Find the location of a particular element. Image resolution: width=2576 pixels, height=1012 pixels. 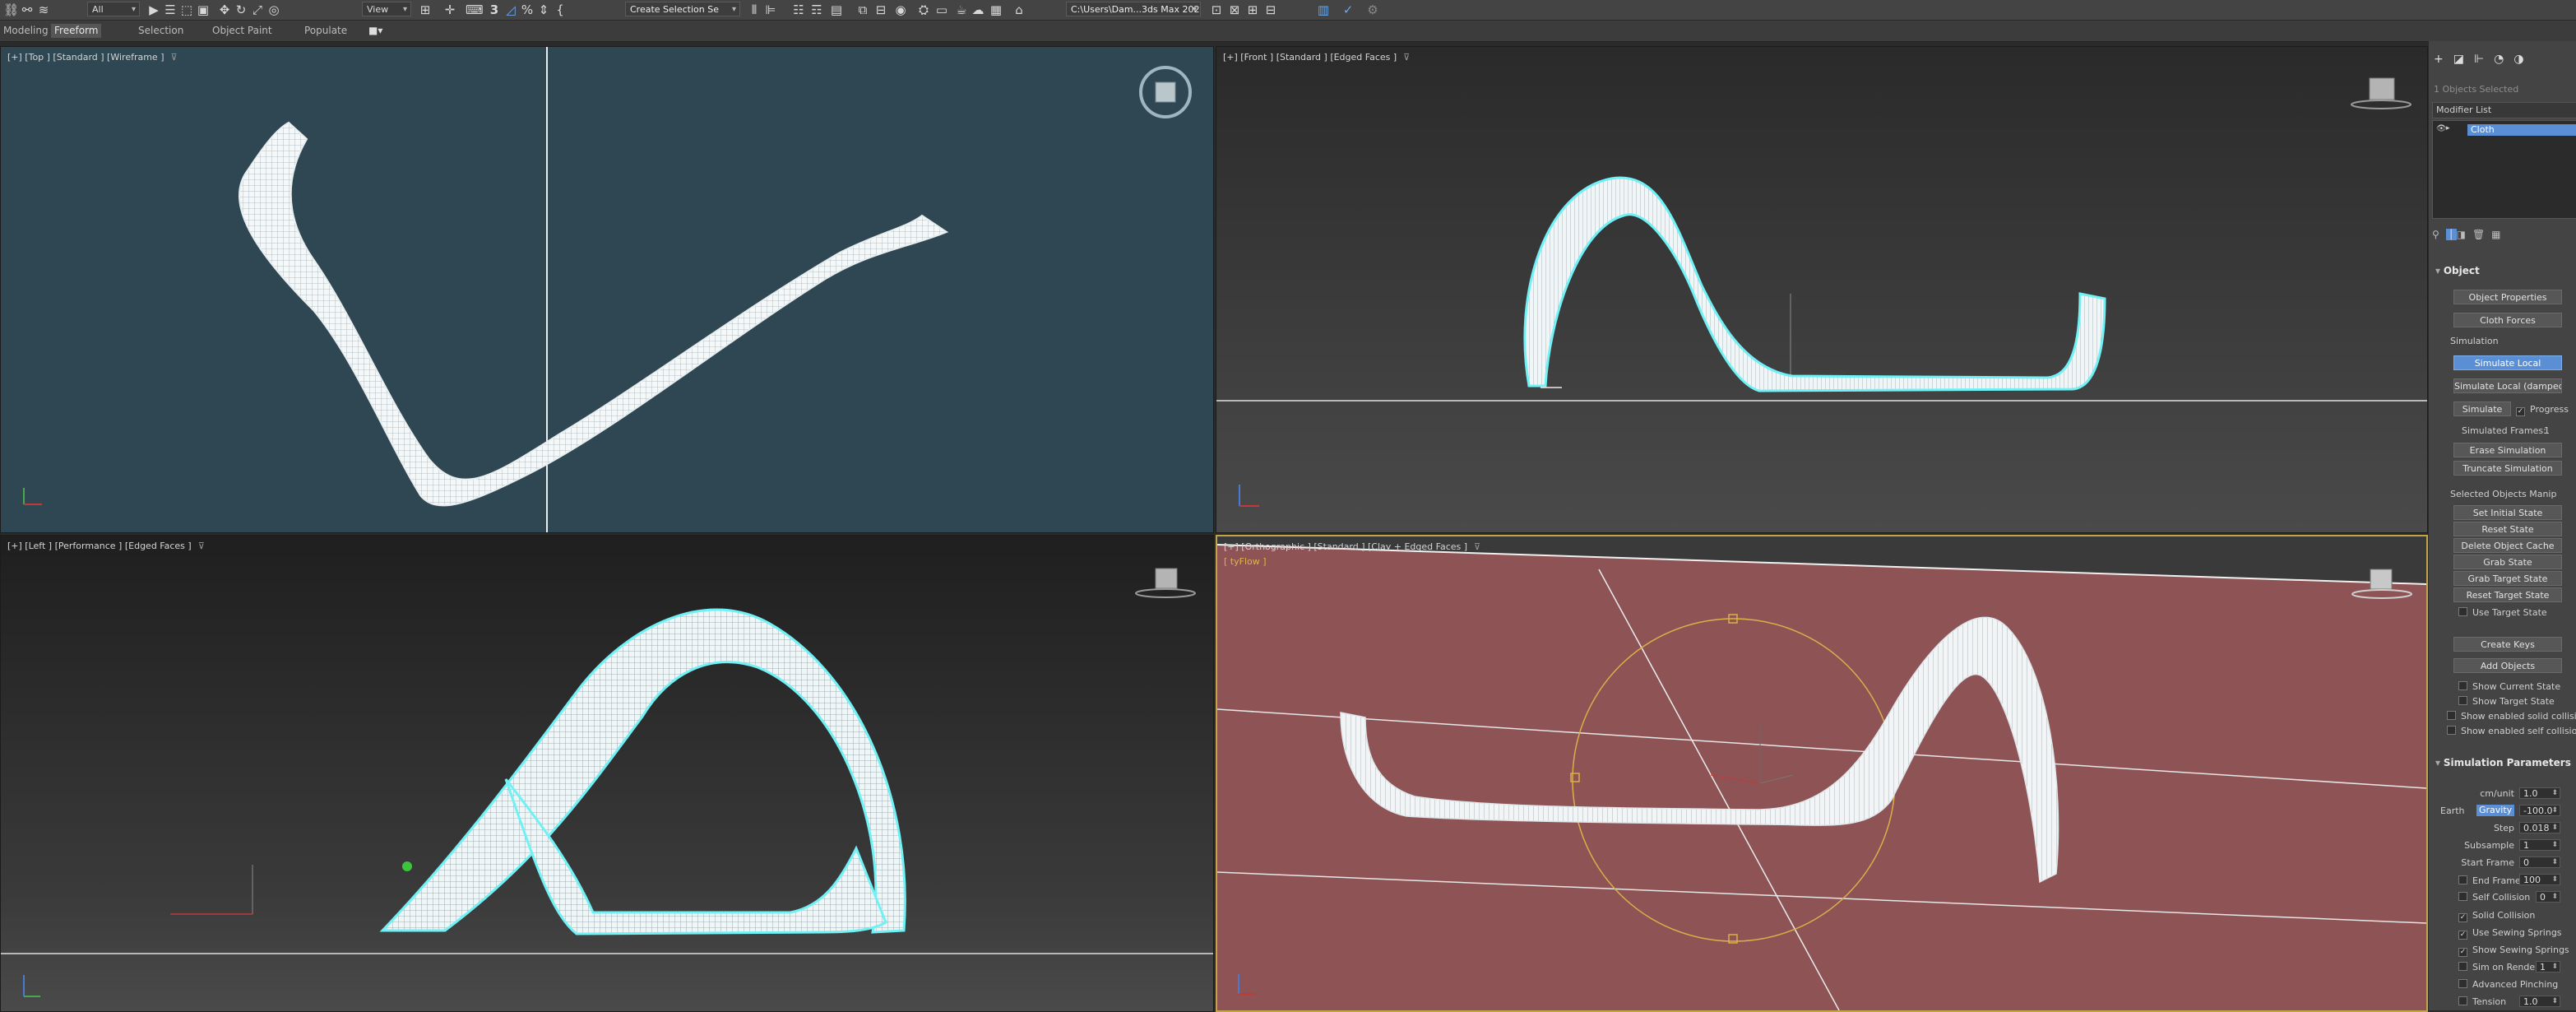

render-in-cloud-icon: ☁ is located at coordinates (978, 10).